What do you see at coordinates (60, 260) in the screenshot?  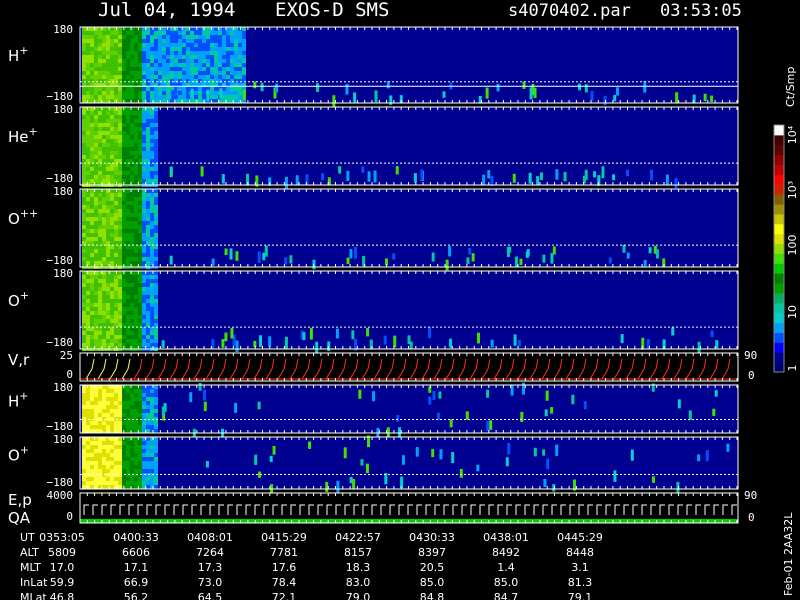 I see `y-min-label: −180` at bounding box center [60, 260].